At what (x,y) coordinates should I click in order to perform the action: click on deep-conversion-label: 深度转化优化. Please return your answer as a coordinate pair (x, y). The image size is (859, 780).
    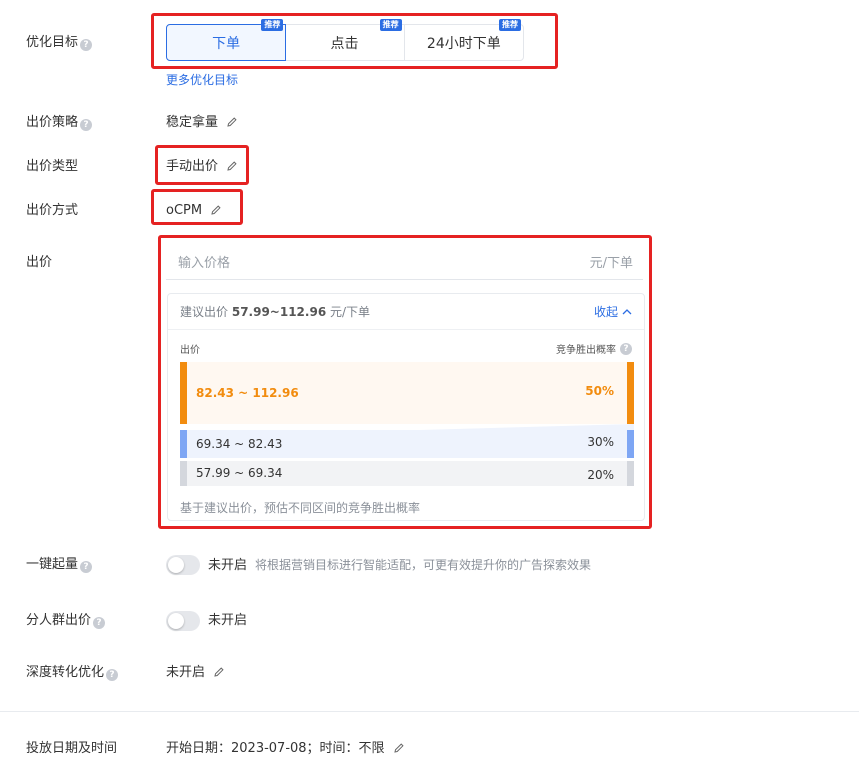
    Looking at the image, I should click on (65, 672).